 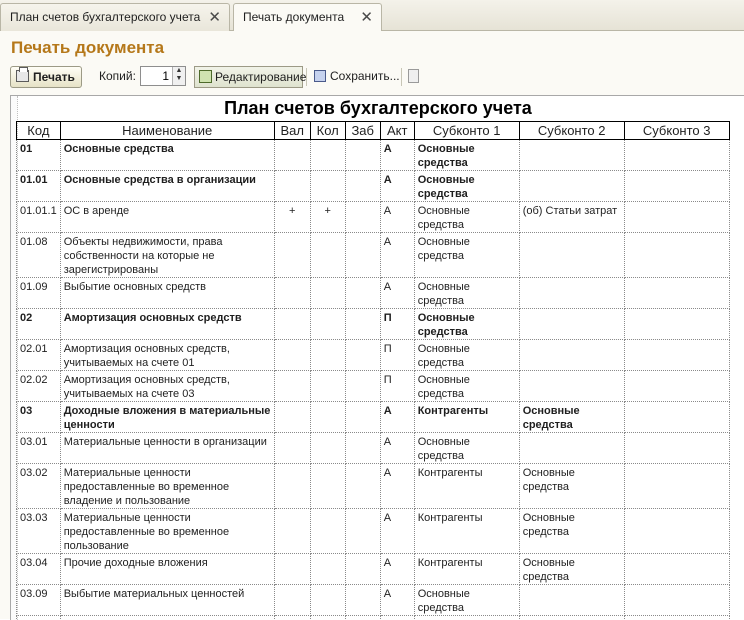 What do you see at coordinates (39, 531) in the screenshot?
I see `cell-code: 03.03` at bounding box center [39, 531].